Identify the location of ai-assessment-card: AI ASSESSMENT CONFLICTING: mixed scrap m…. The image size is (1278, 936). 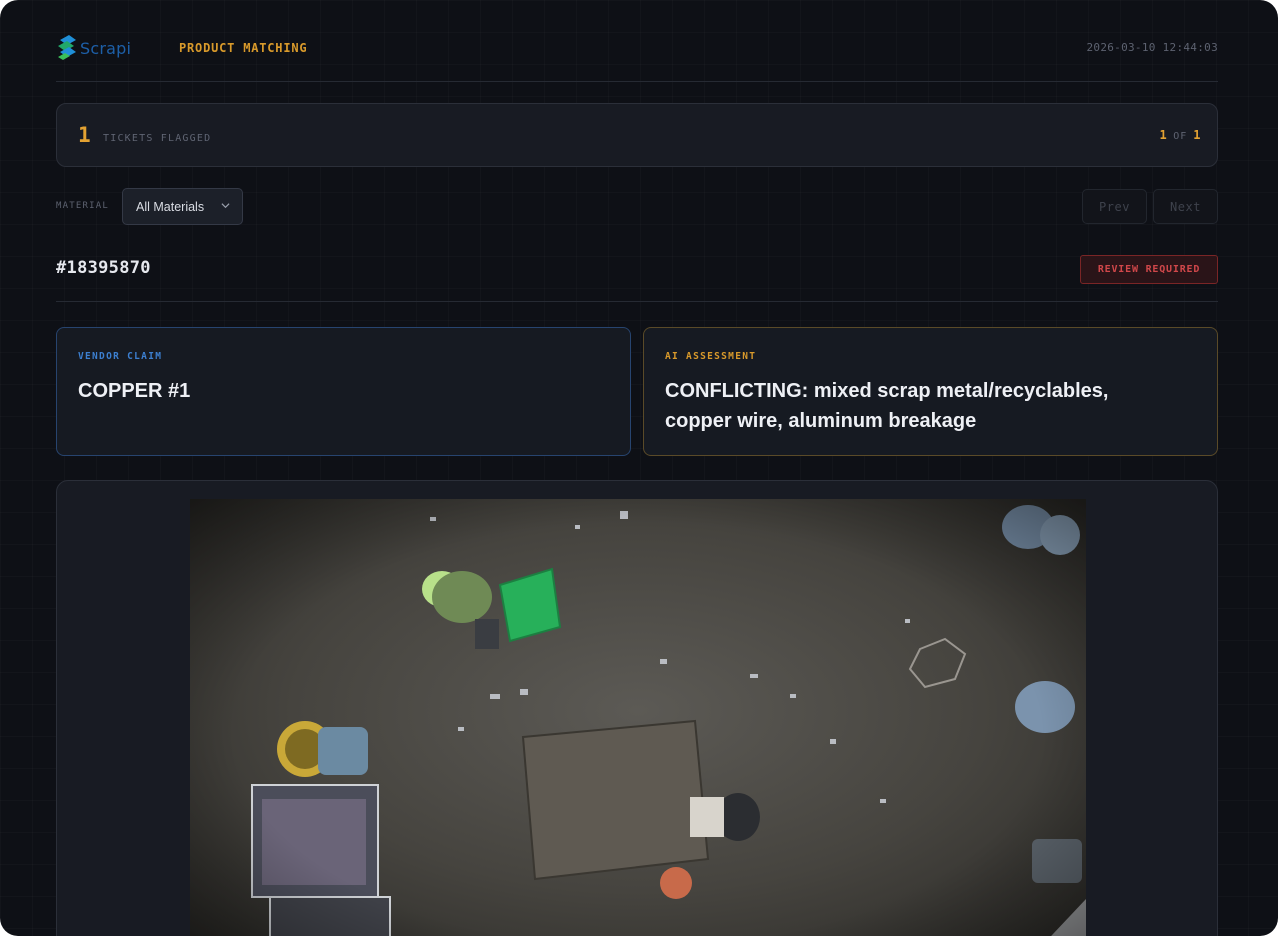
(930, 391).